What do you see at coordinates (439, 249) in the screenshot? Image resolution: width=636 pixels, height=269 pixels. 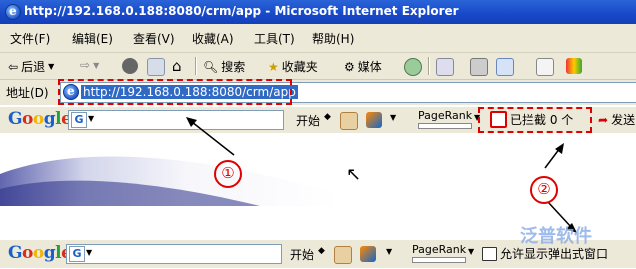 I see `pagerank-label: PageRank` at bounding box center [439, 249].